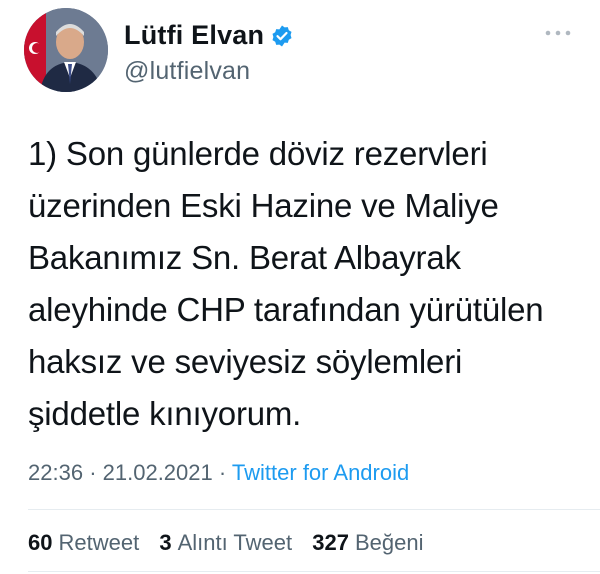 This screenshot has height=574, width=600. What do you see at coordinates (286, 309) in the screenshot?
I see `tweet-text-line: aleyhinde CHP tarafından yürütülen` at bounding box center [286, 309].